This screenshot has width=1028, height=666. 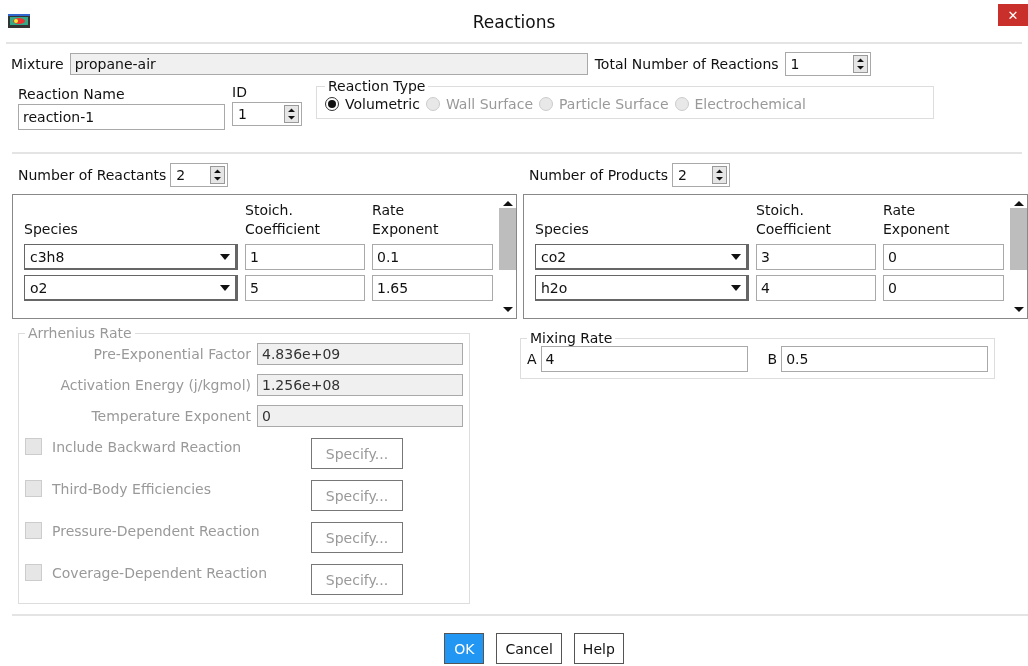 I want to click on field-label: Number of Products, so click(x=599, y=175).